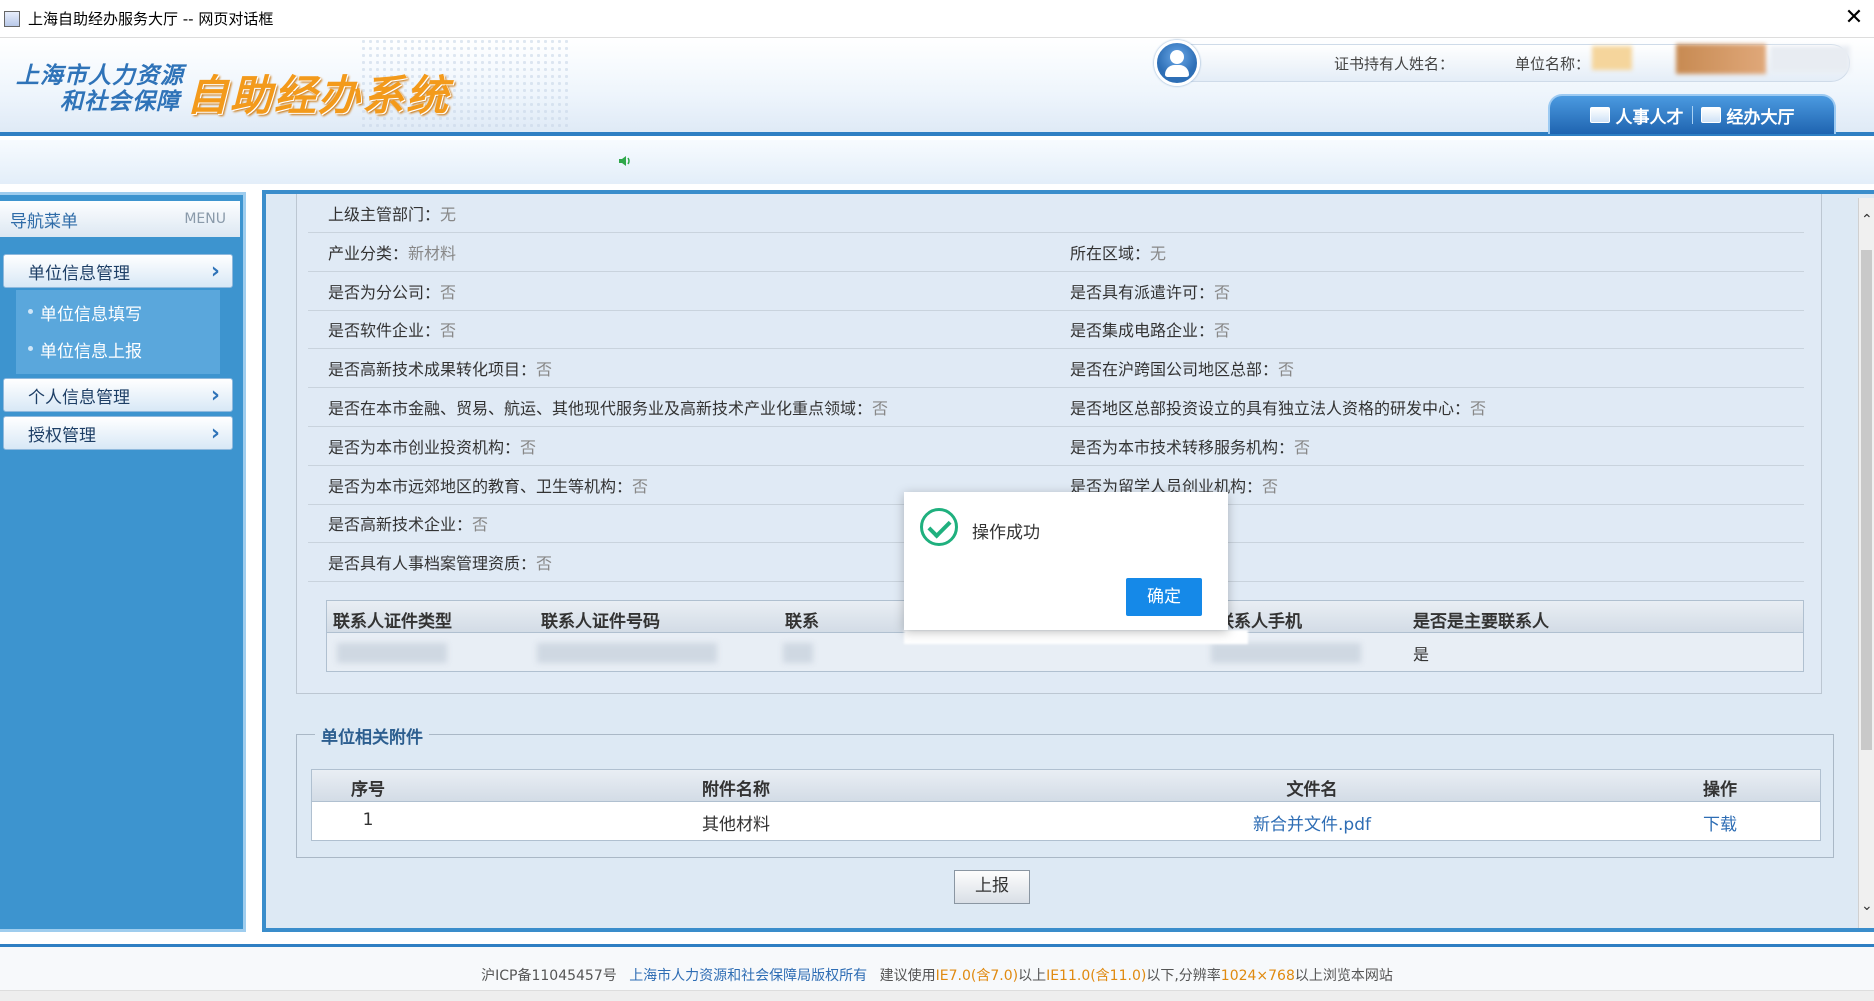 The image size is (1874, 1001). What do you see at coordinates (937, 995) in the screenshot?
I see `window-statusbar` at bounding box center [937, 995].